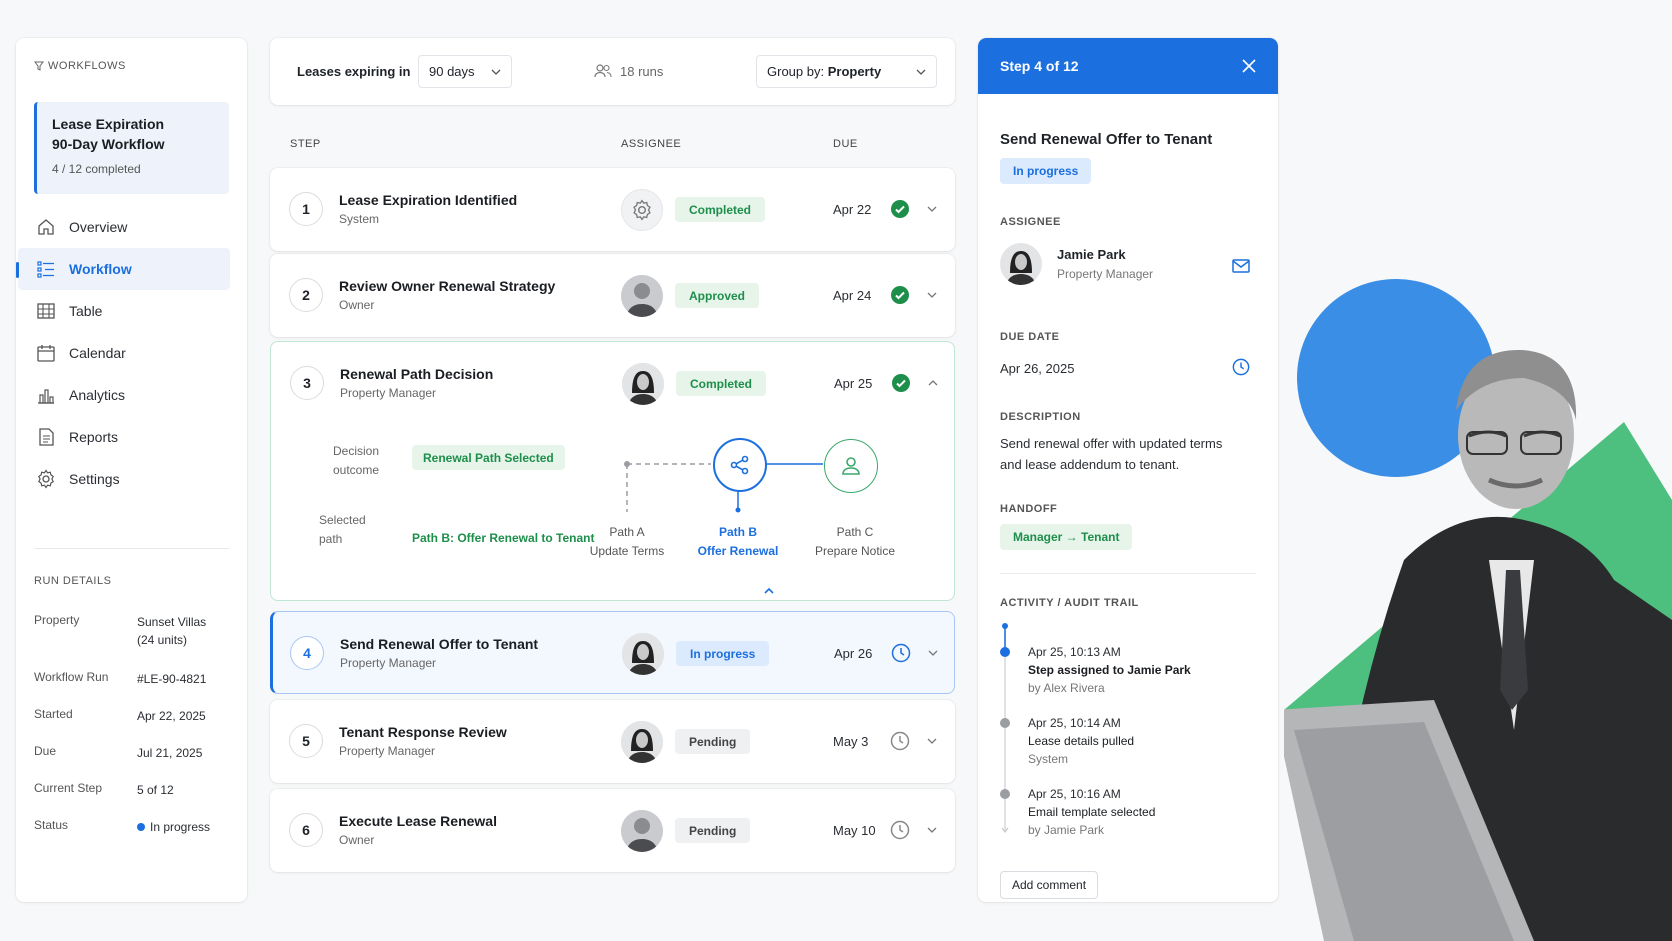 Image resolution: width=1672 pixels, height=941 pixels. I want to click on sidebar-item-label: Reports, so click(94, 437).